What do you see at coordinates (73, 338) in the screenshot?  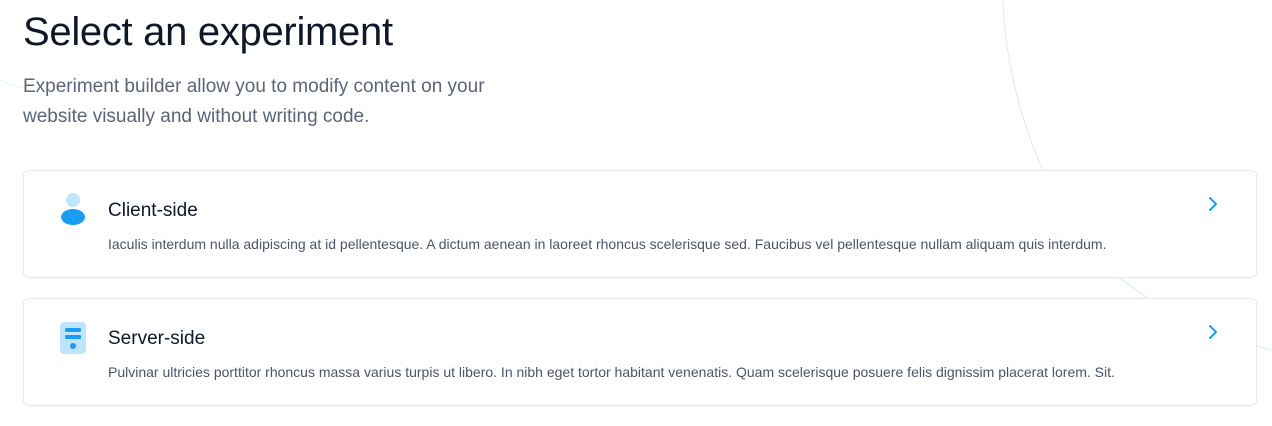 I see `server-icon` at bounding box center [73, 338].